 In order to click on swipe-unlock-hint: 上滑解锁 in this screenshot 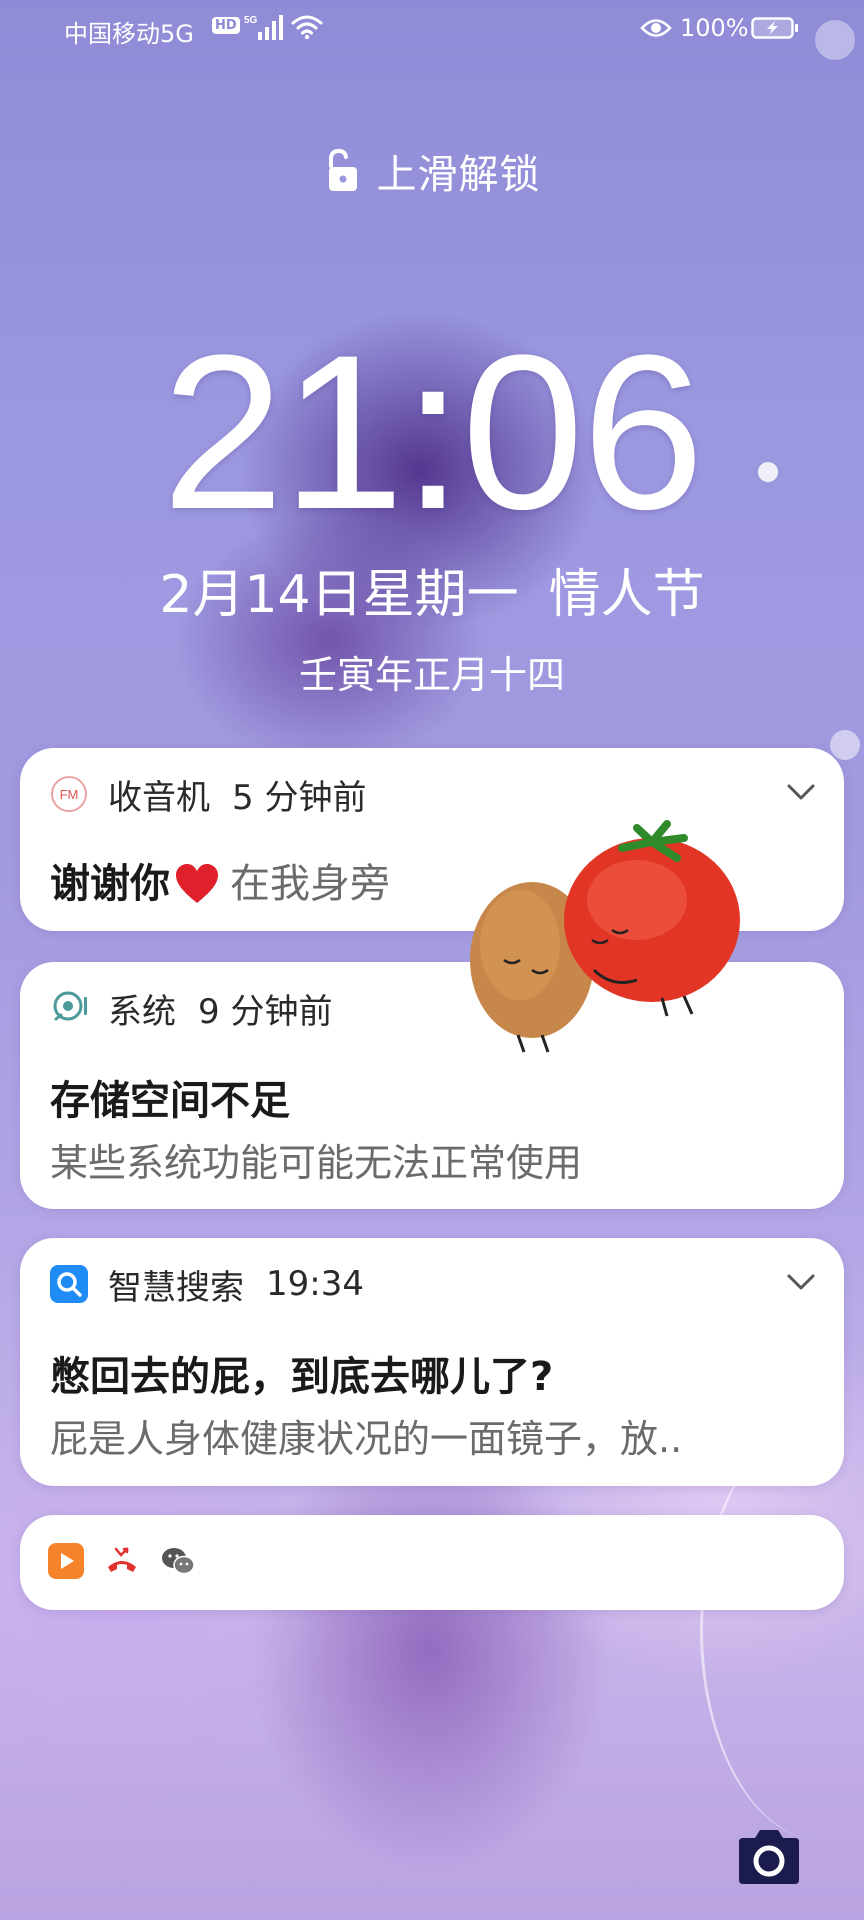, I will do `click(432, 171)`.